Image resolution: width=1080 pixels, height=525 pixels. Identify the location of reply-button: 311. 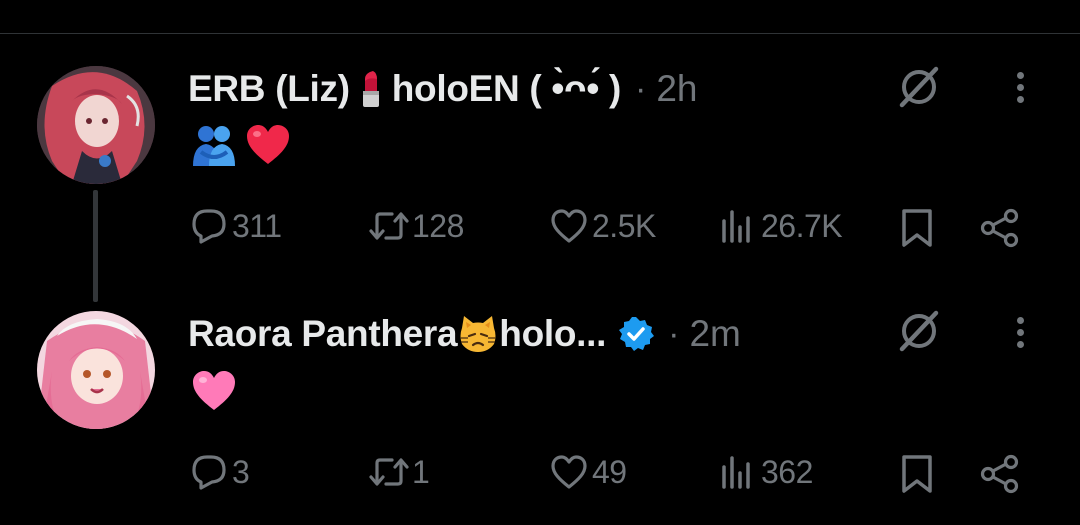
(235, 226).